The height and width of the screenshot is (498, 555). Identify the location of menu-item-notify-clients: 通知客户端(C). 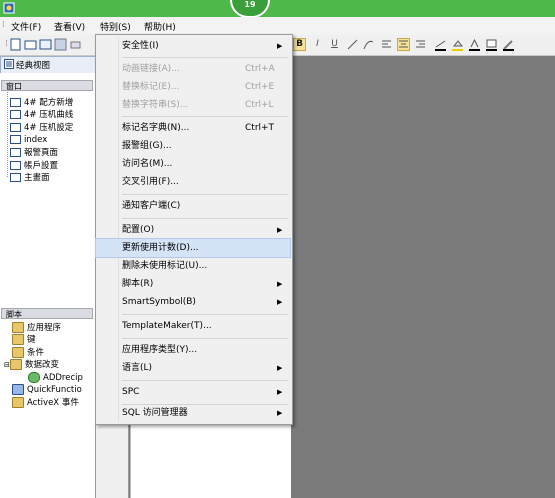
(193, 206).